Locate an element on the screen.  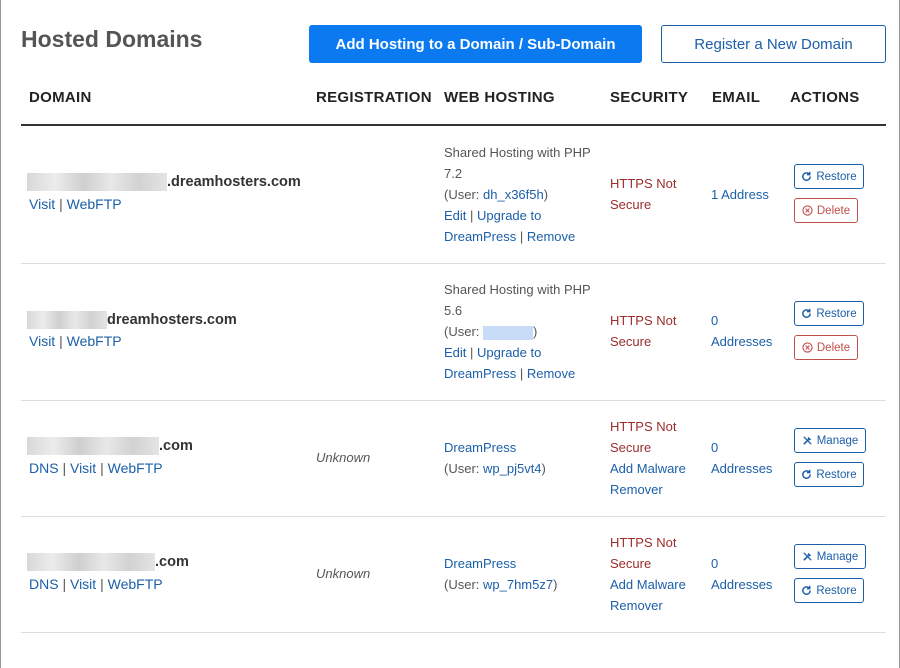
hosting-user: (User: ) is located at coordinates (491, 332).